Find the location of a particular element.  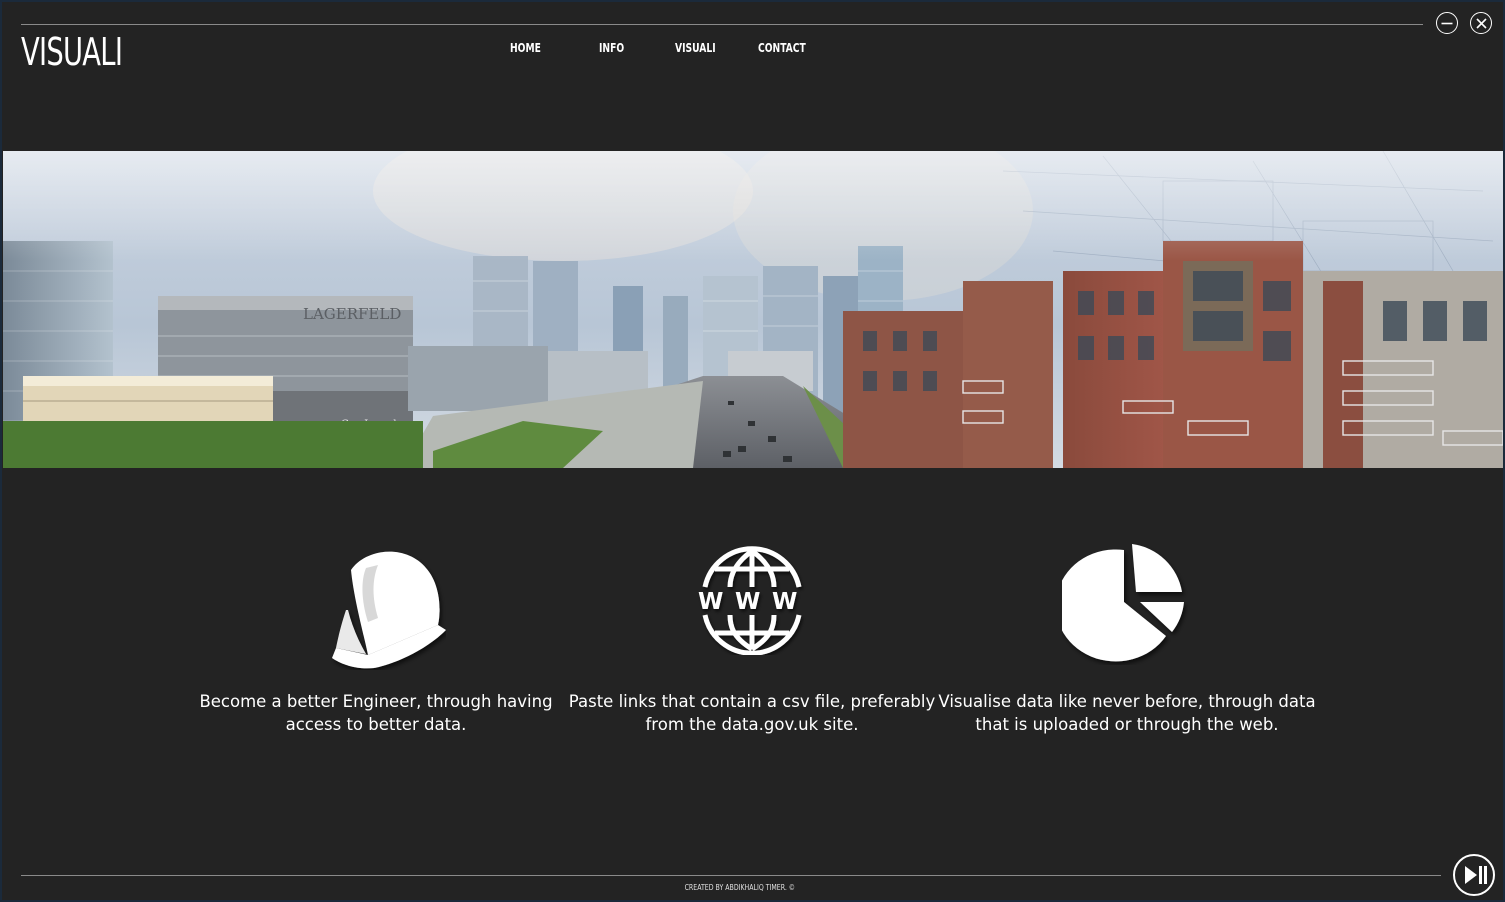

play-pause-icon is located at coordinates (1476, 875).